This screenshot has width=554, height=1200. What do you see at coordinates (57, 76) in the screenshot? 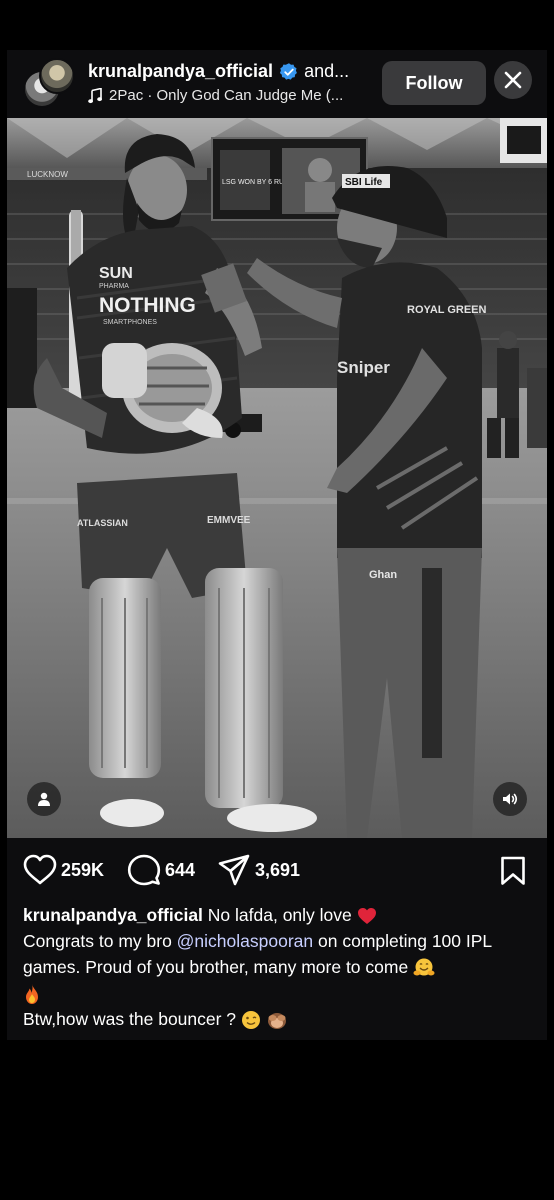
I see `coauthor-avatar` at bounding box center [57, 76].